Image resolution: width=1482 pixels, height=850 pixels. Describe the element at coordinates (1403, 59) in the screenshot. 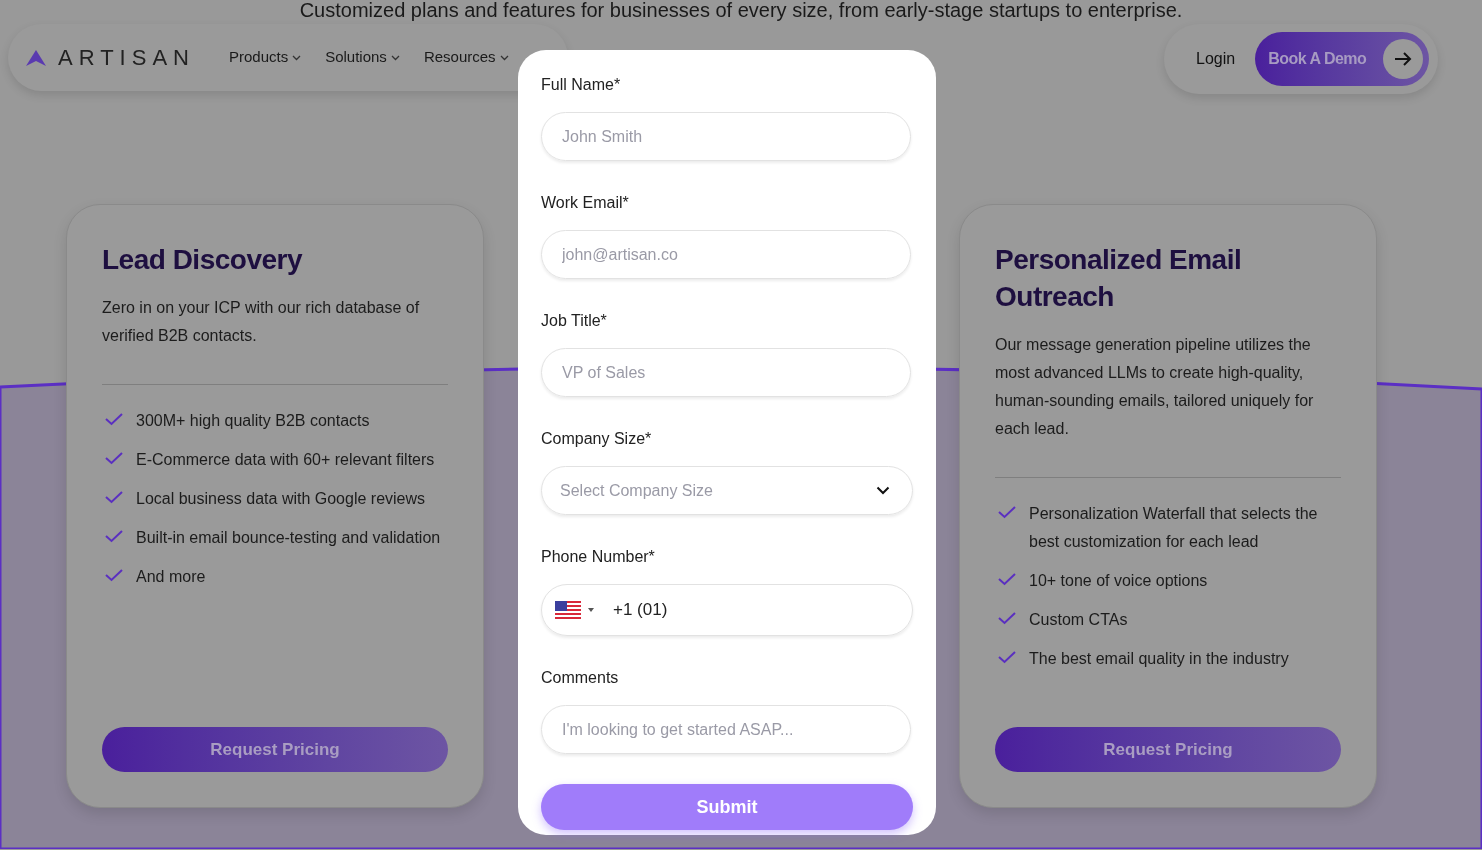

I see `arrow-right-icon` at that location.